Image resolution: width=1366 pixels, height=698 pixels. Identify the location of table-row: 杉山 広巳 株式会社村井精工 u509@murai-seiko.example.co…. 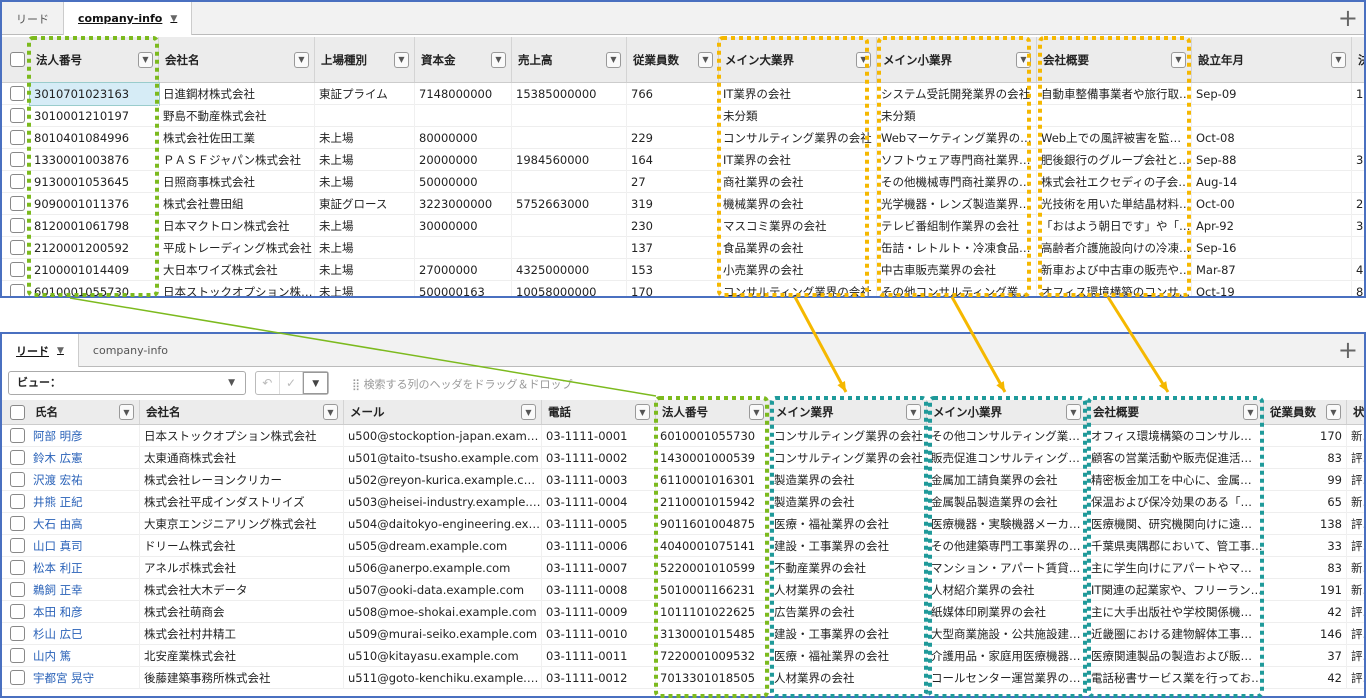
(683, 634).